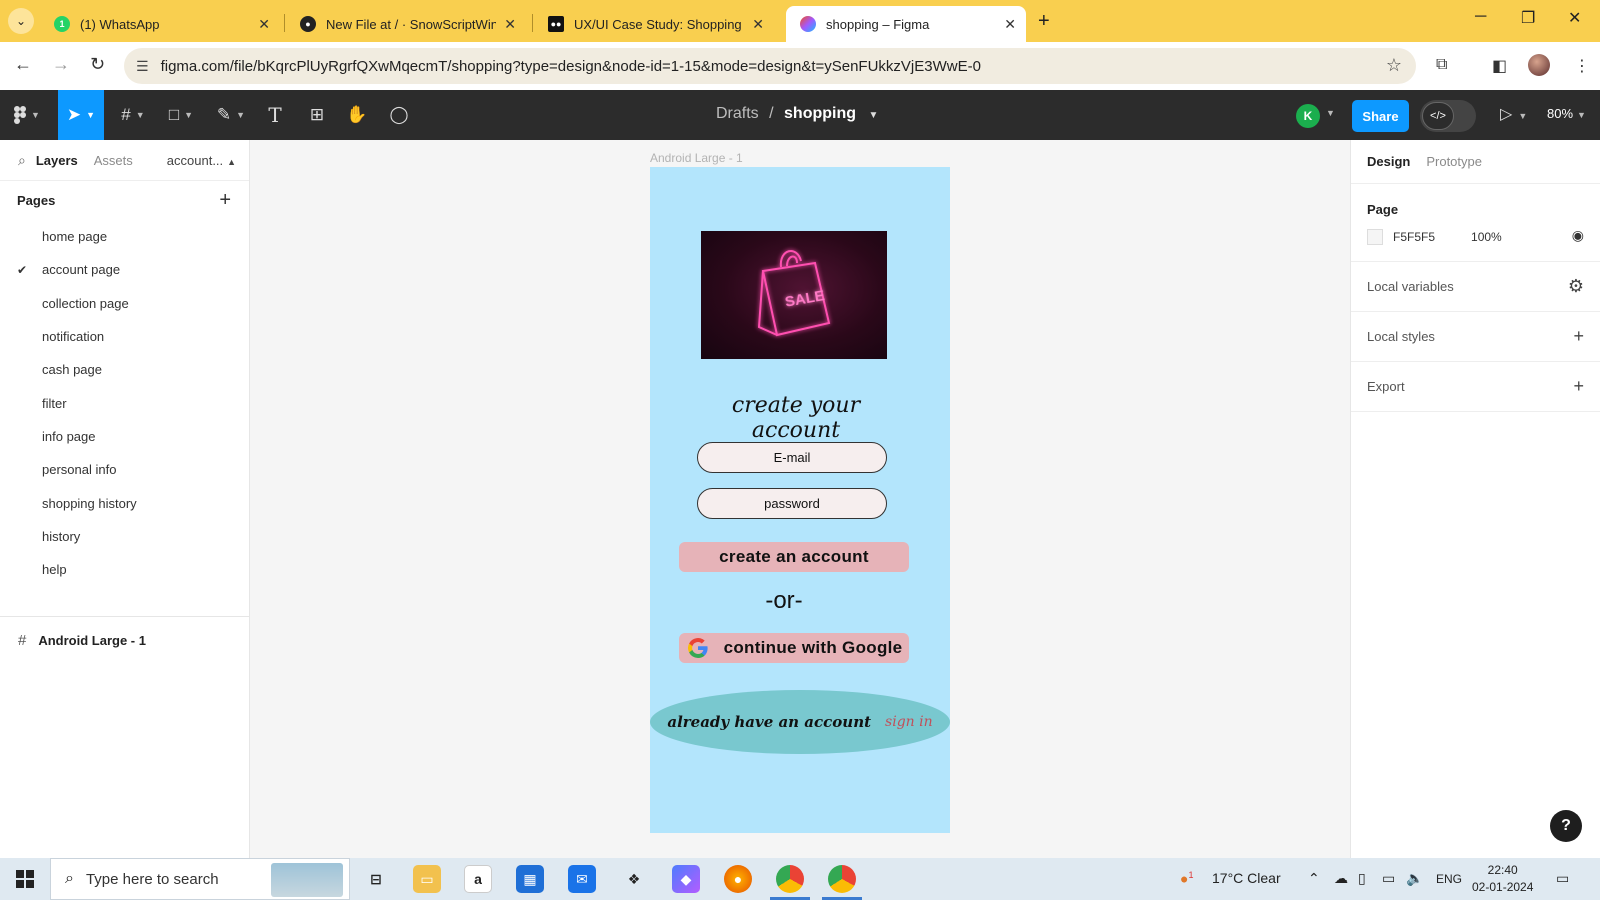 Image resolution: width=1600 pixels, height=900 pixels. What do you see at coordinates (1539, 65) in the screenshot?
I see `browser-profile-avatar` at bounding box center [1539, 65].